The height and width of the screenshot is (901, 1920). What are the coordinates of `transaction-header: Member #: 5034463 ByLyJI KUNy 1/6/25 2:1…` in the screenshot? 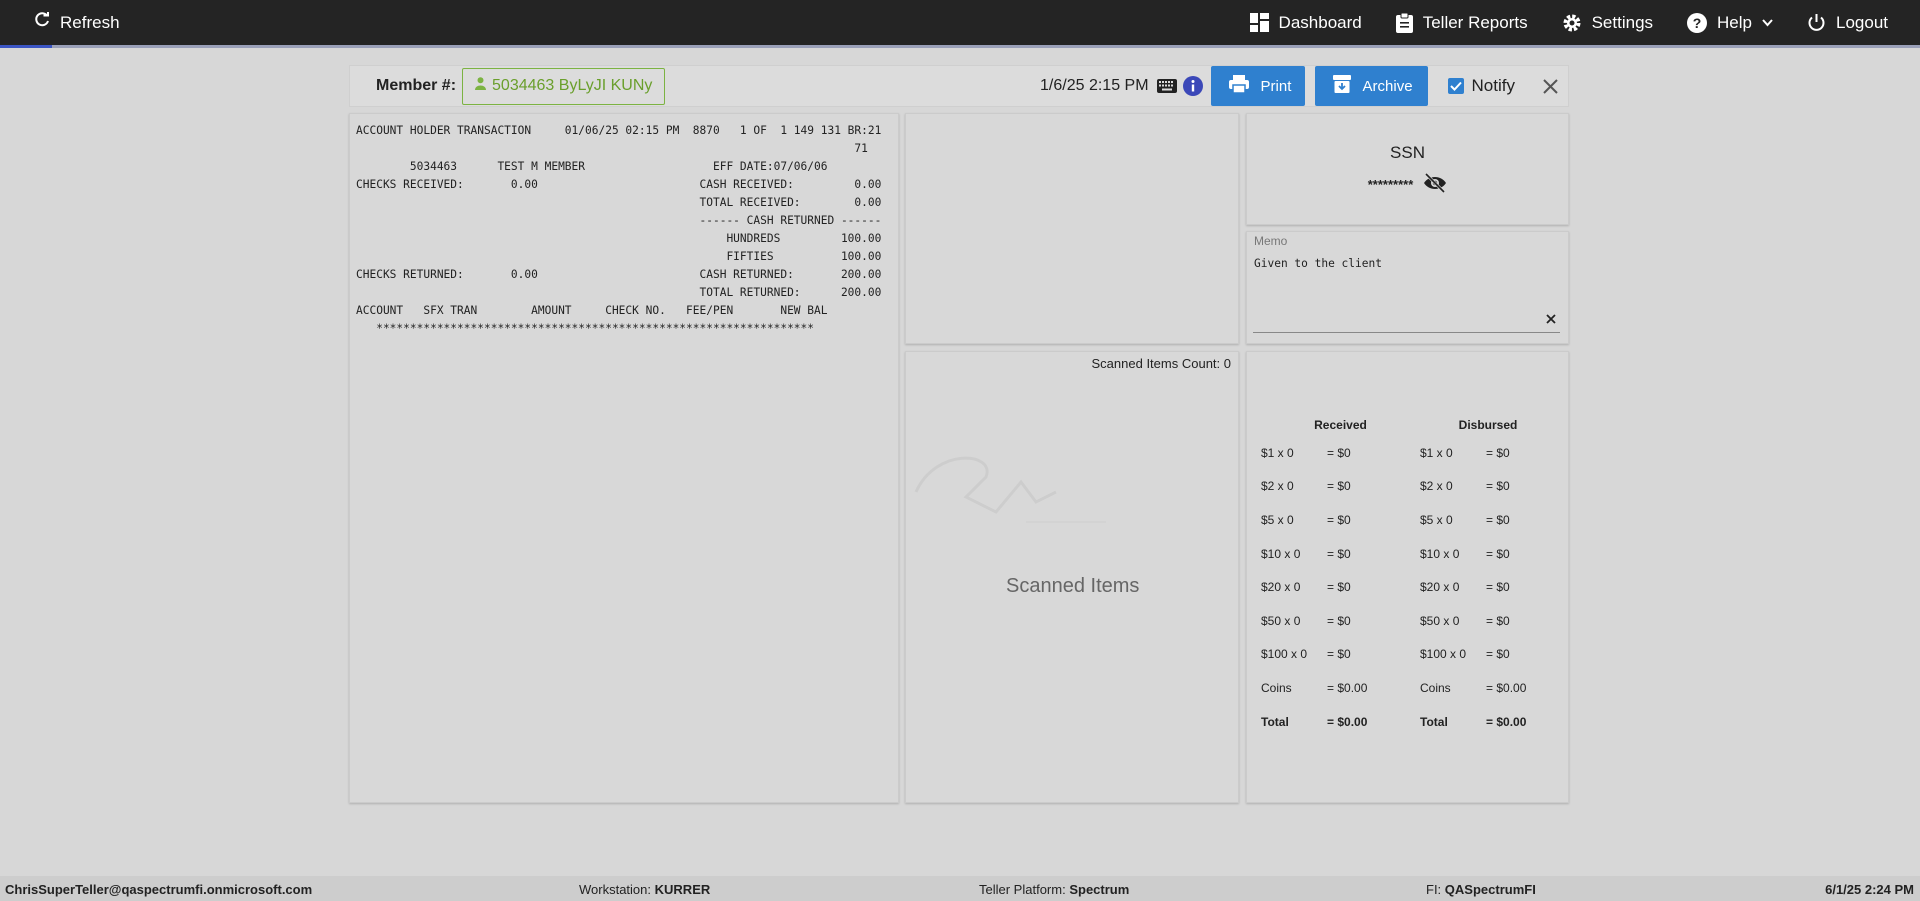 It's located at (959, 86).